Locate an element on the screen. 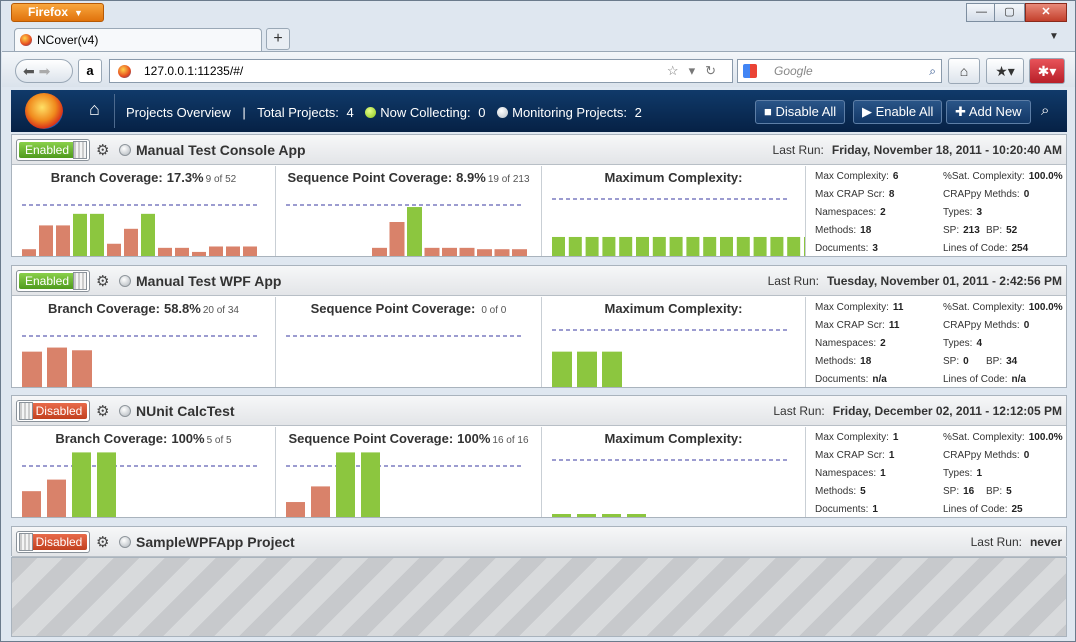  seq-chart is located at coordinates (406, 230).